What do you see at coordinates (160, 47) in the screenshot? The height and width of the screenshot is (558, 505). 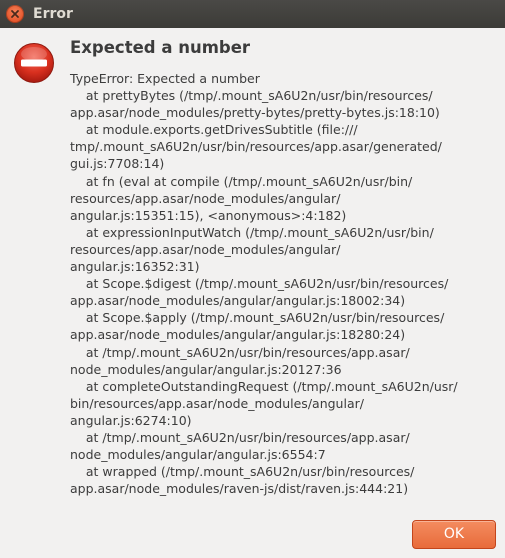 I see `error-heading: Expected a number` at bounding box center [160, 47].